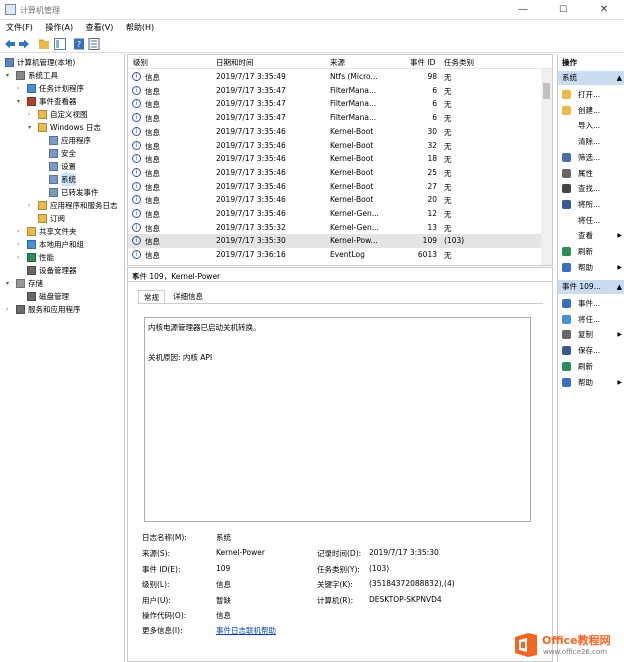 The height and width of the screenshot is (662, 624). What do you see at coordinates (569, 62) in the screenshot?
I see `actions-header: 操作` at bounding box center [569, 62].